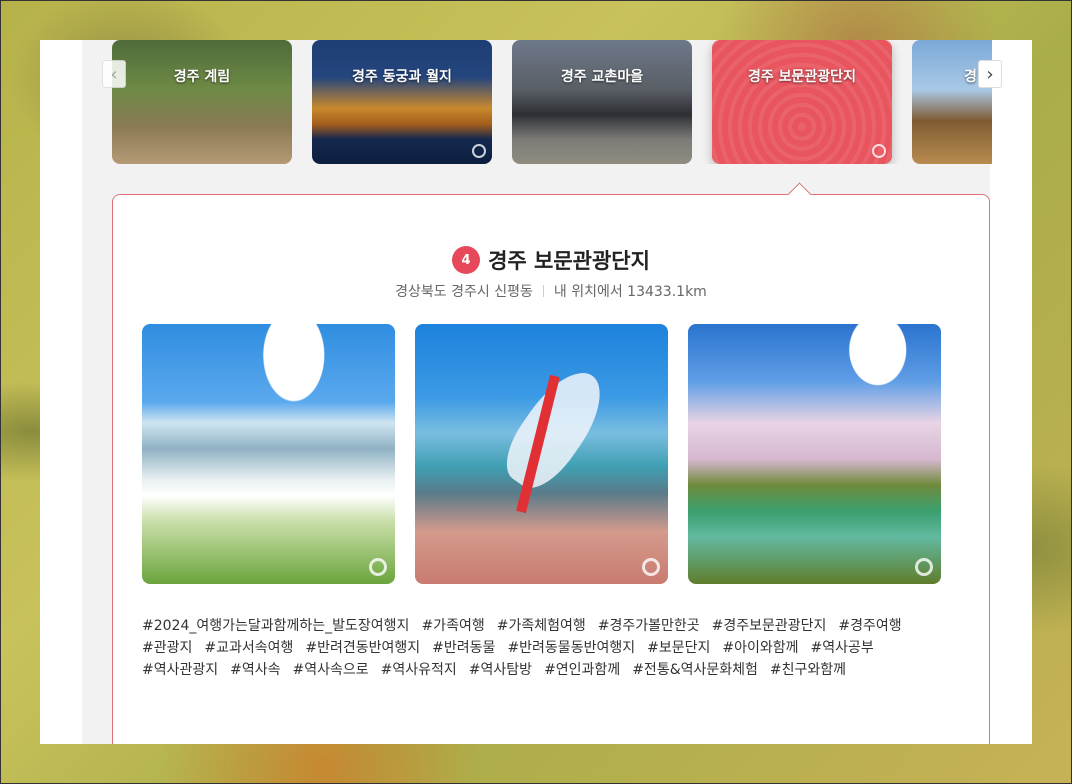 This screenshot has width=1072, height=784. Describe the element at coordinates (419, 670) in the screenshot. I see `hashtag-link: #역사유적지` at that location.